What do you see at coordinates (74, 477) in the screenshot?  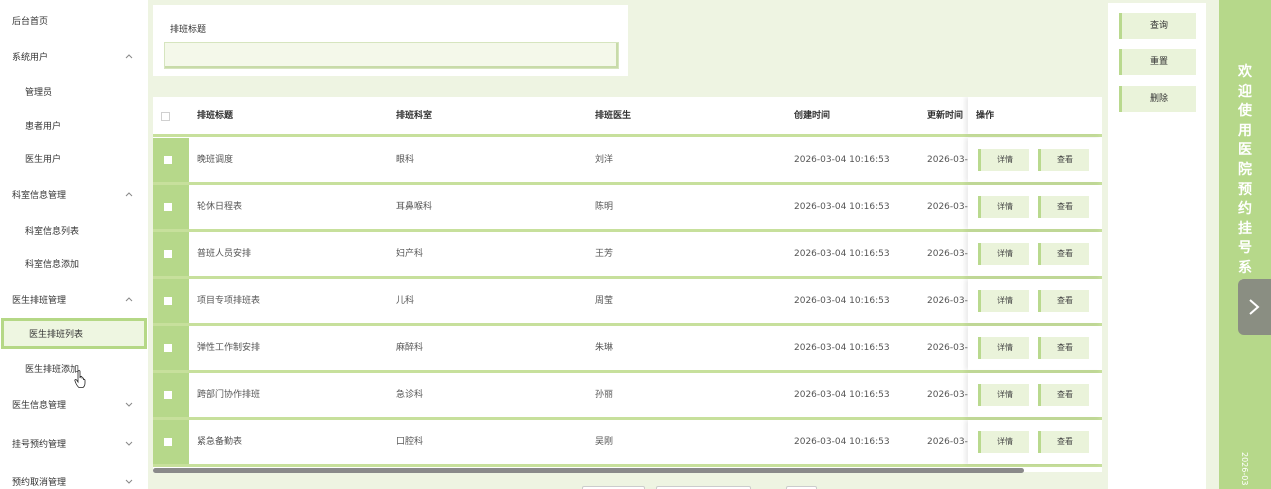 I see `sidebar-item-13: 预约取消管理` at bounding box center [74, 477].